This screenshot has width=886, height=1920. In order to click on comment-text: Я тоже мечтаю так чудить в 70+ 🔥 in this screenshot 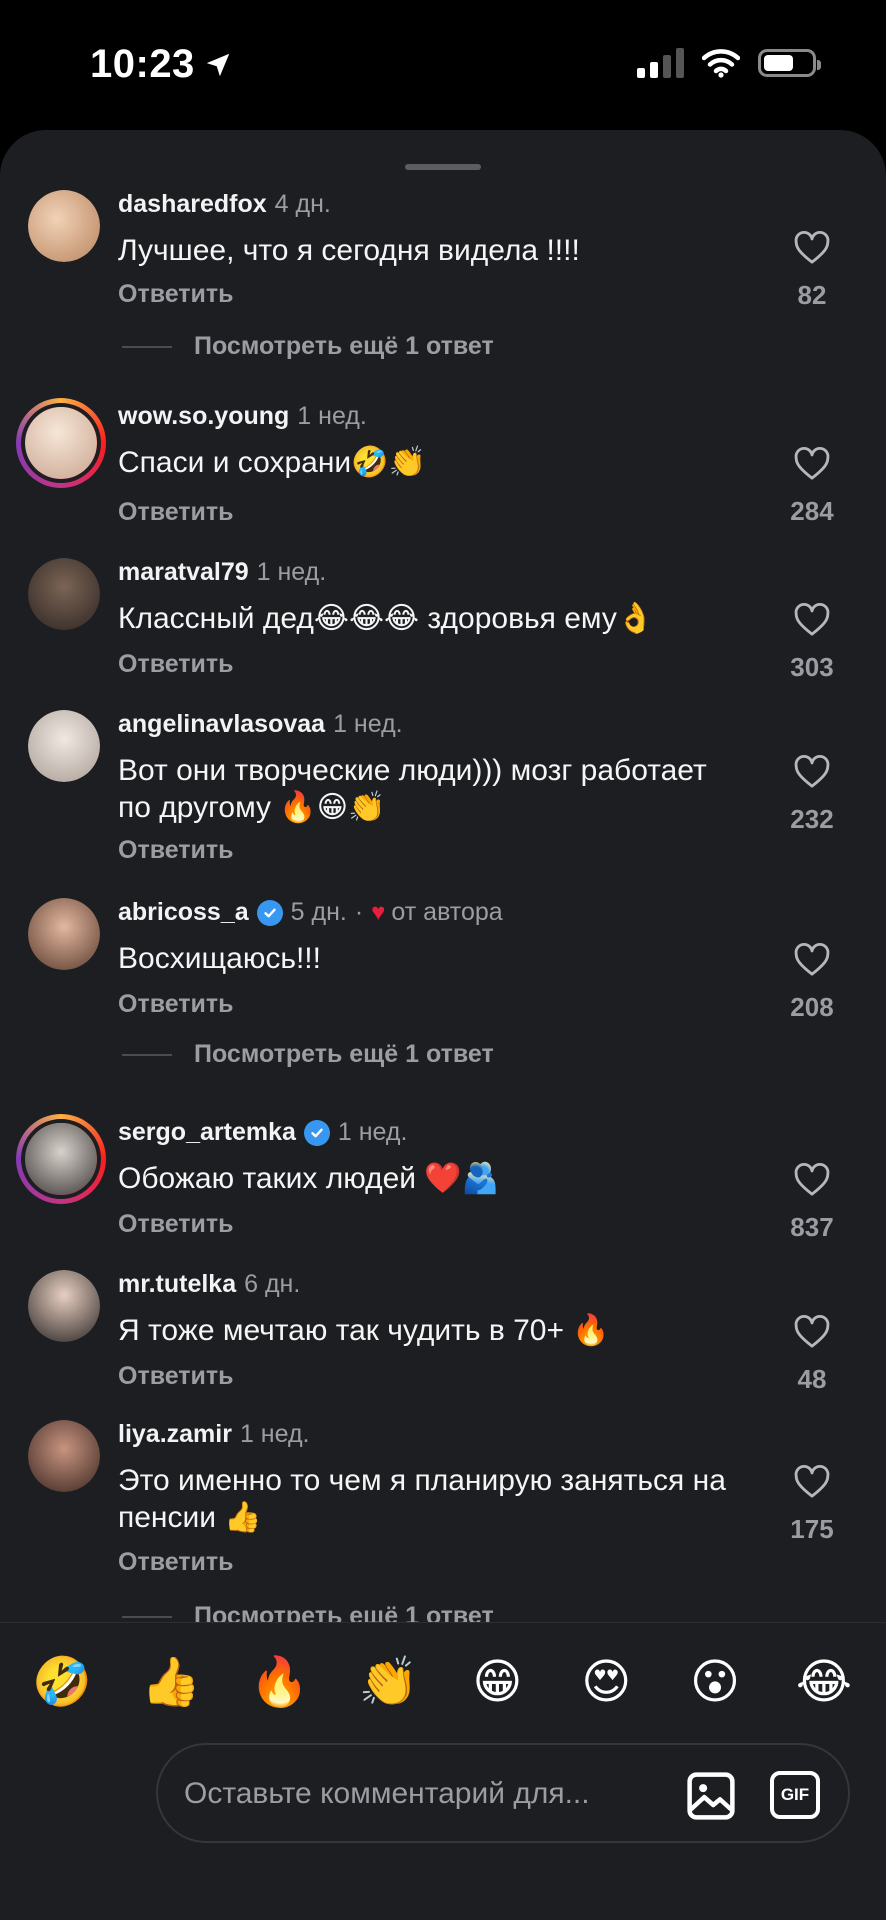, I will do `click(364, 1330)`.